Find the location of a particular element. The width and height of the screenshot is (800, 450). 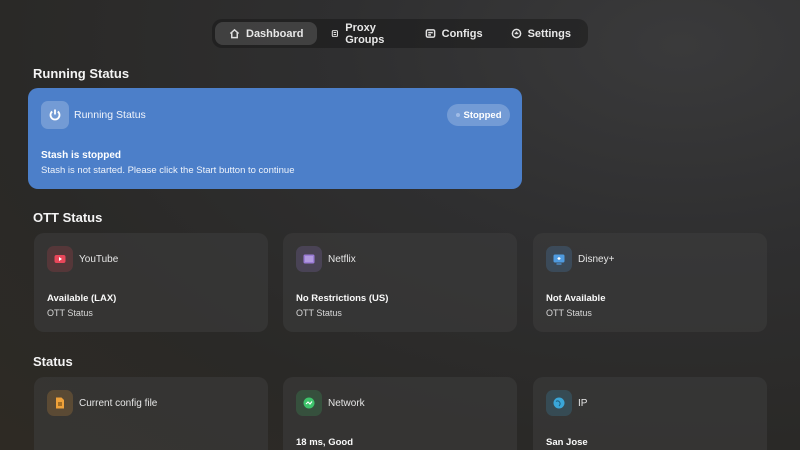

ott-card-value: No Restrictions (US) is located at coordinates (342, 298).